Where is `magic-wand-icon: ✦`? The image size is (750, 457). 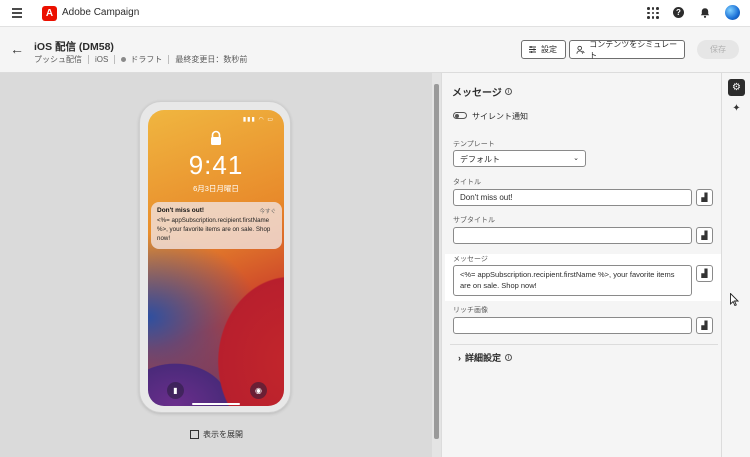 magic-wand-icon: ✦ is located at coordinates (736, 108).